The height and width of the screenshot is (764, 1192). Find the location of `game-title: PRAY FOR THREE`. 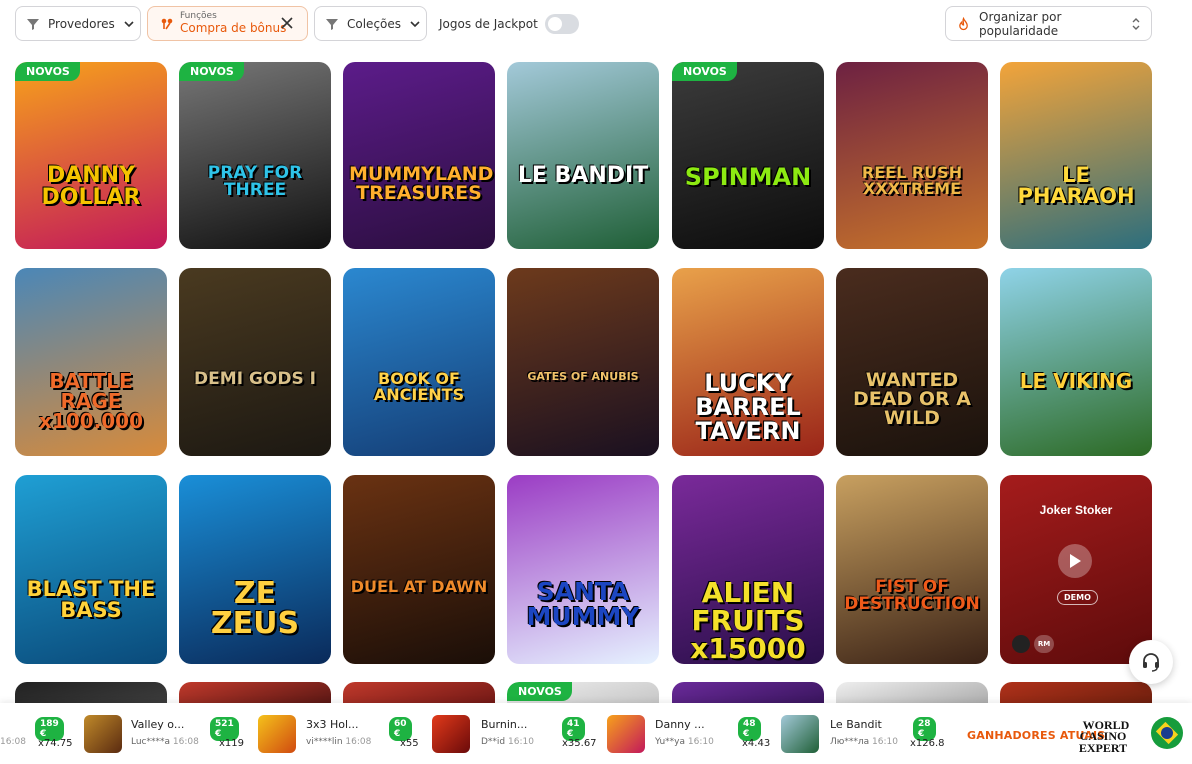

game-title: PRAY FOR THREE is located at coordinates (255, 181).